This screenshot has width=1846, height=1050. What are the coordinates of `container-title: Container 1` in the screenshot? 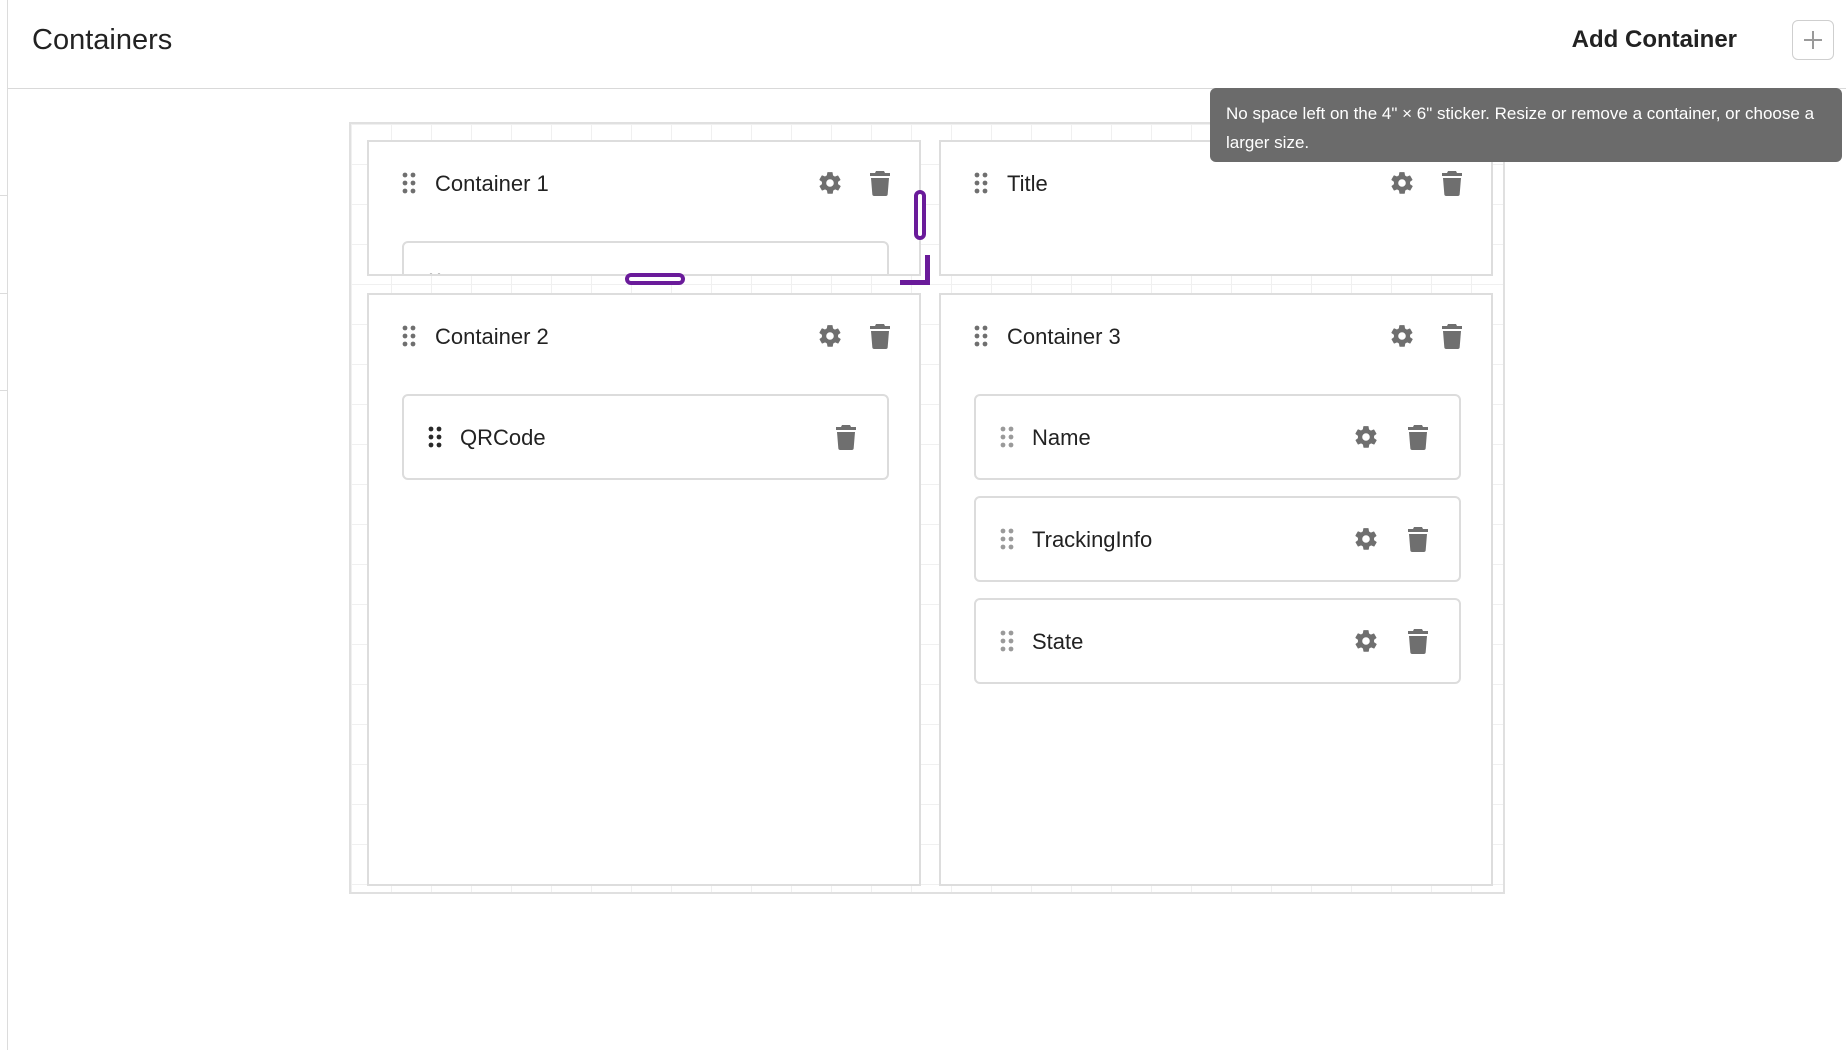 It's located at (492, 183).